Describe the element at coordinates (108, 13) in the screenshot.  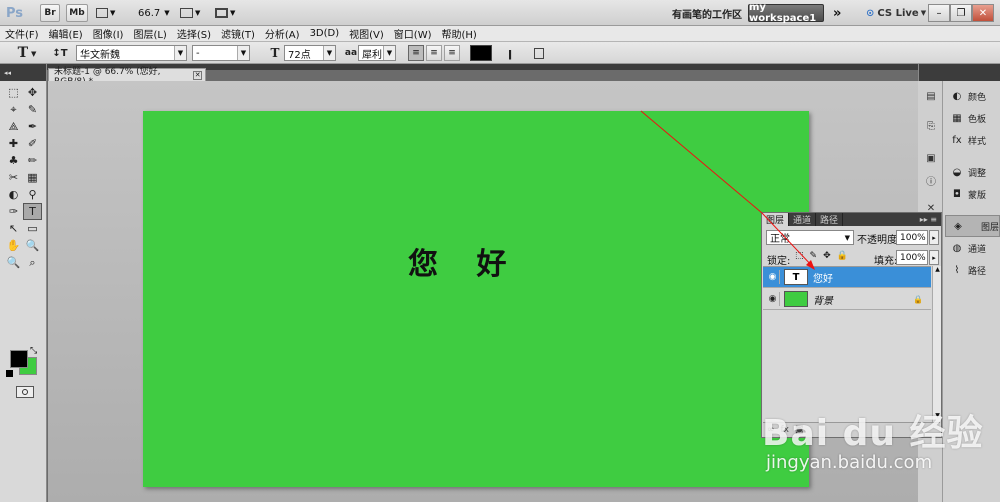
I see `view-extras-button: ▼` at that location.